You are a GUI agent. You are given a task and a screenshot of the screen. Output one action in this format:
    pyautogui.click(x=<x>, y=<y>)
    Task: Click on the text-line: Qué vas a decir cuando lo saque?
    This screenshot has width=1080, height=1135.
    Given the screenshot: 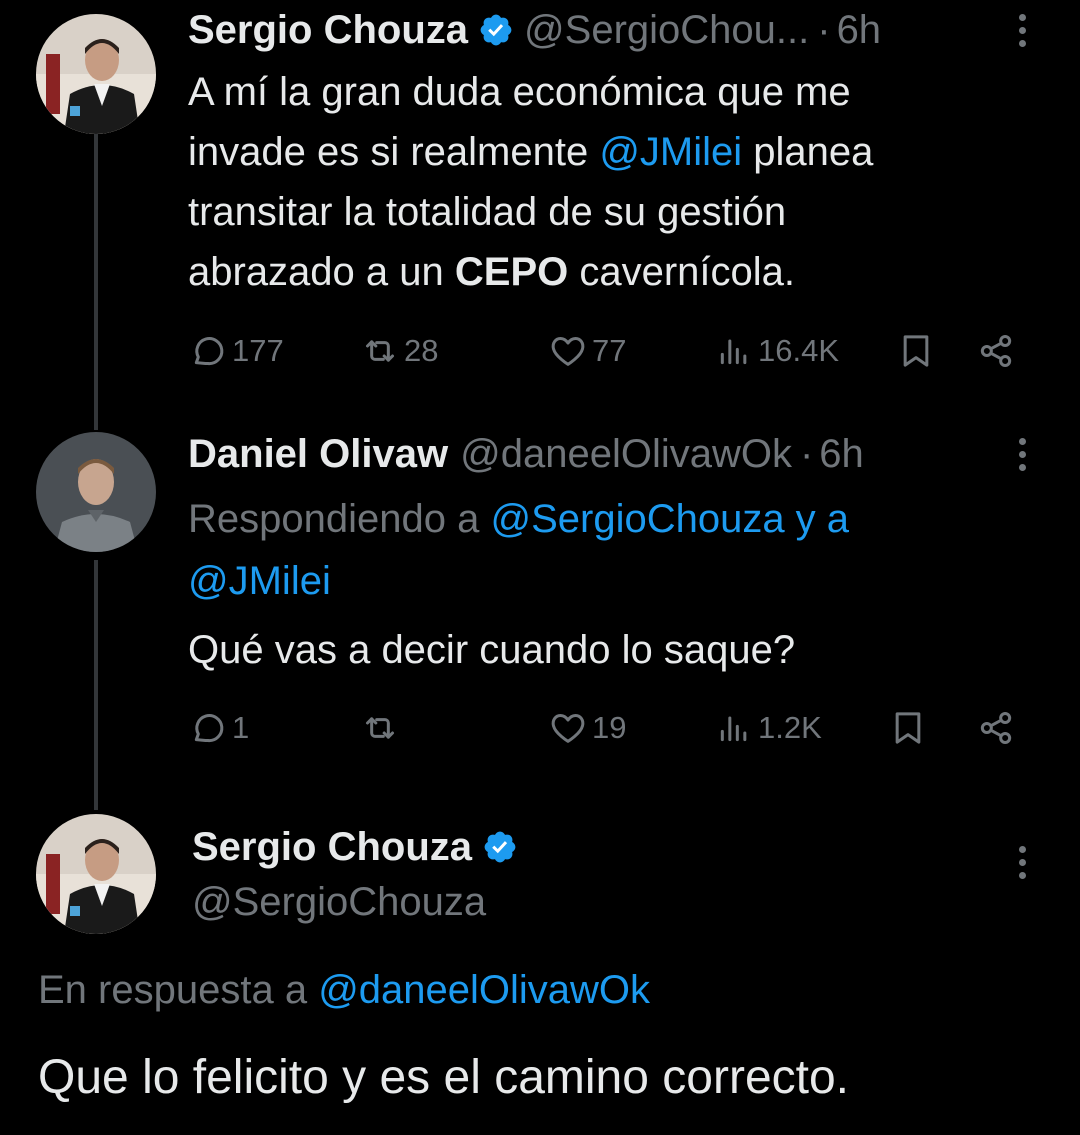 What is the action you would take?
    pyautogui.click(x=492, y=650)
    